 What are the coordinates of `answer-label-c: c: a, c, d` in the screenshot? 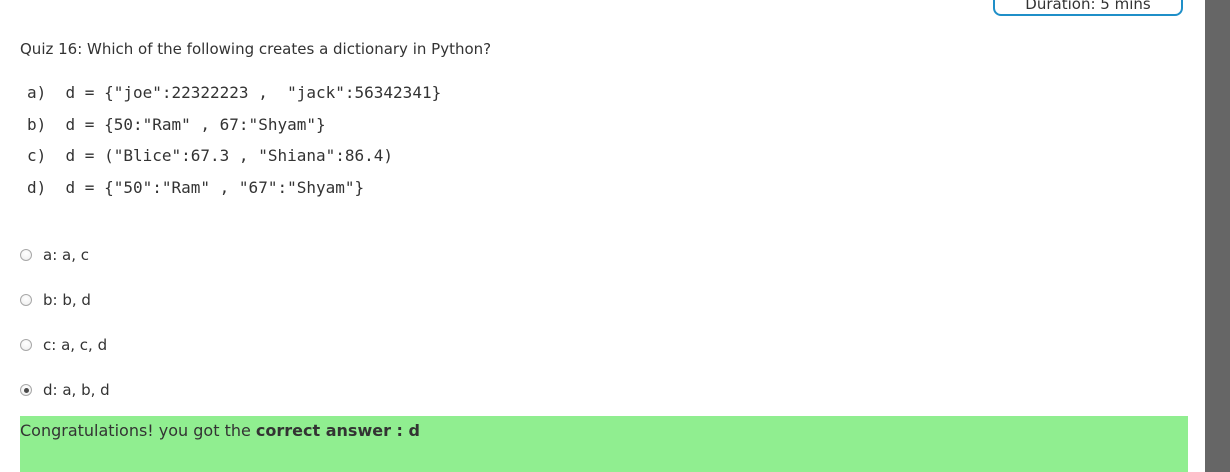 It's located at (75, 345).